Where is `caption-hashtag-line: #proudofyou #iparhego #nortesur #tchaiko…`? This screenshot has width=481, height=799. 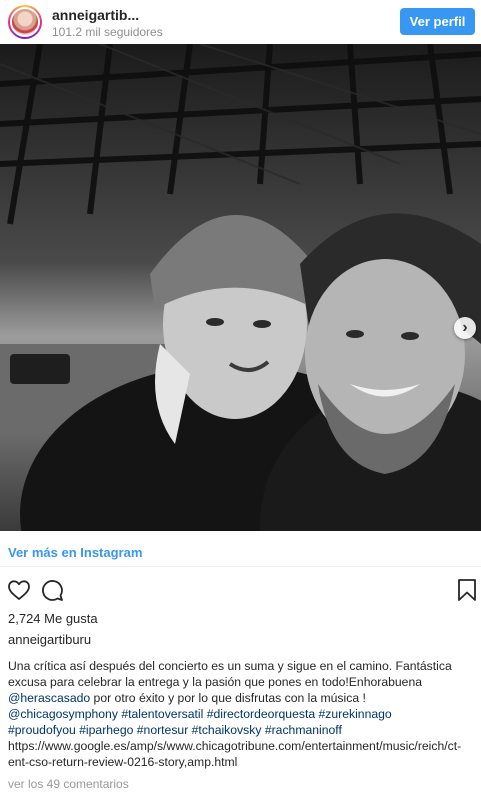 caption-hashtag-line: #proudofyou #iparhego #nortesur #tchaiko… is located at coordinates (244, 730).